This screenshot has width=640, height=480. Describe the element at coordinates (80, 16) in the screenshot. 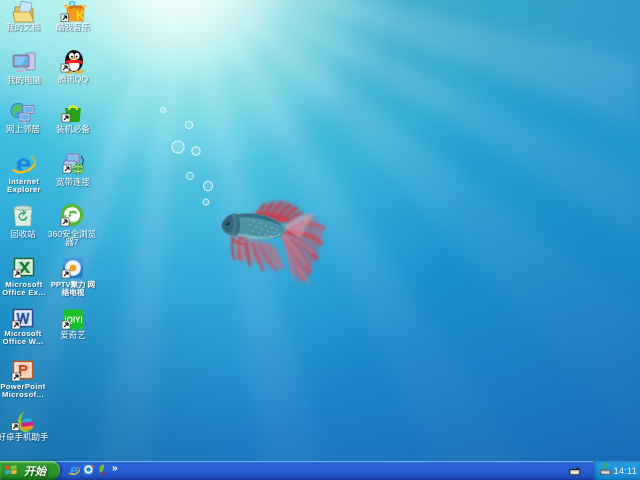

I see `svg-text: K` at that location.